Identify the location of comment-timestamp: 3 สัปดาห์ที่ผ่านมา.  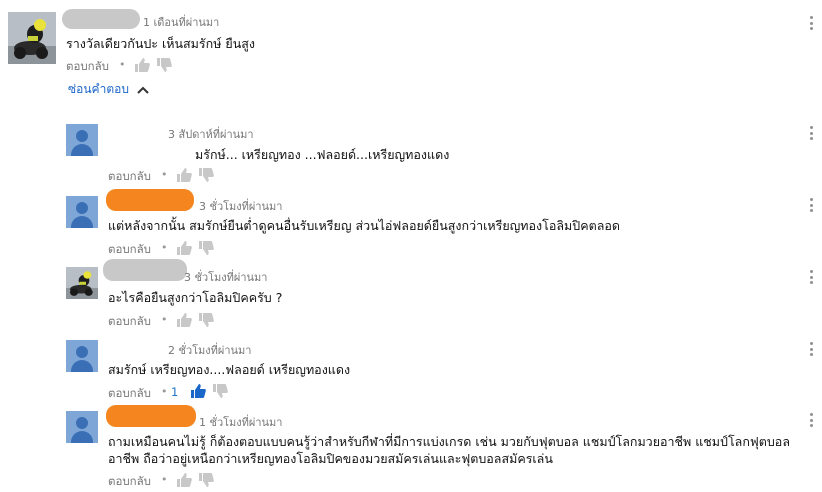
(211, 134).